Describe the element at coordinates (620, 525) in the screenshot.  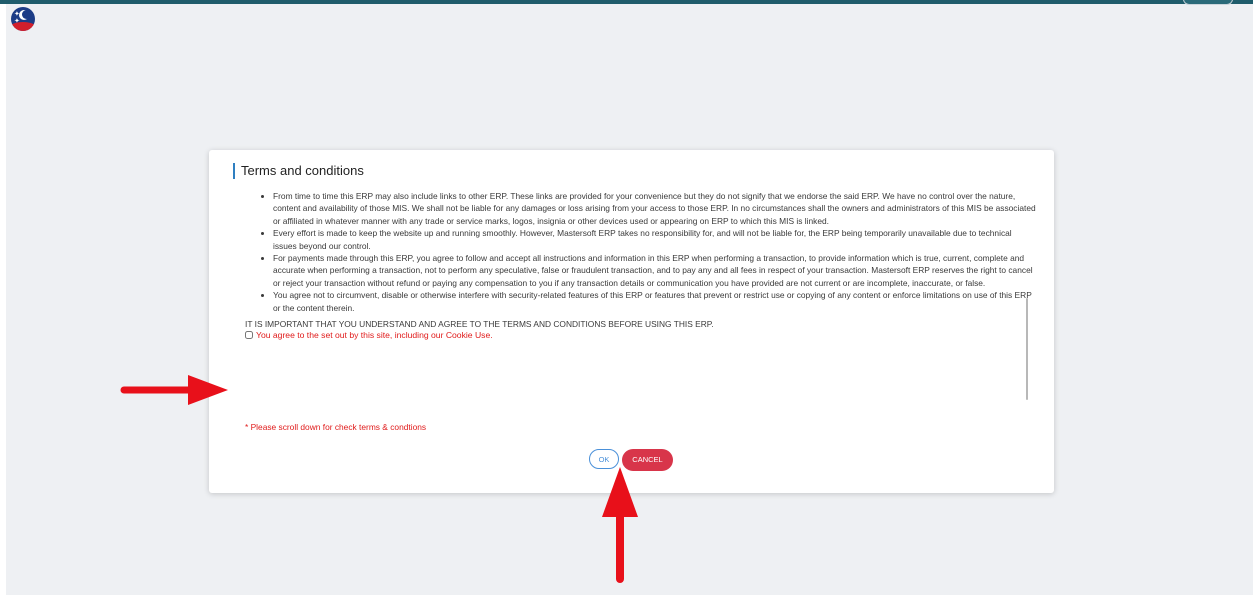
I see `arrow-up-icon` at that location.